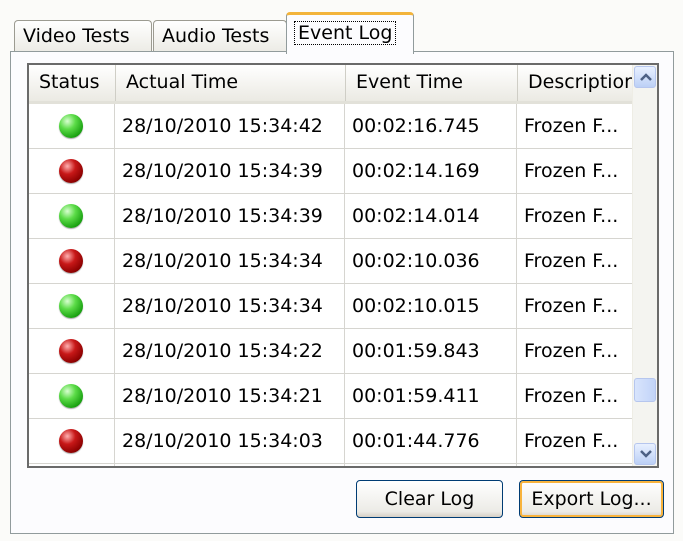  What do you see at coordinates (230, 83) in the screenshot?
I see `column-header-actual-time: Actual Time` at bounding box center [230, 83].